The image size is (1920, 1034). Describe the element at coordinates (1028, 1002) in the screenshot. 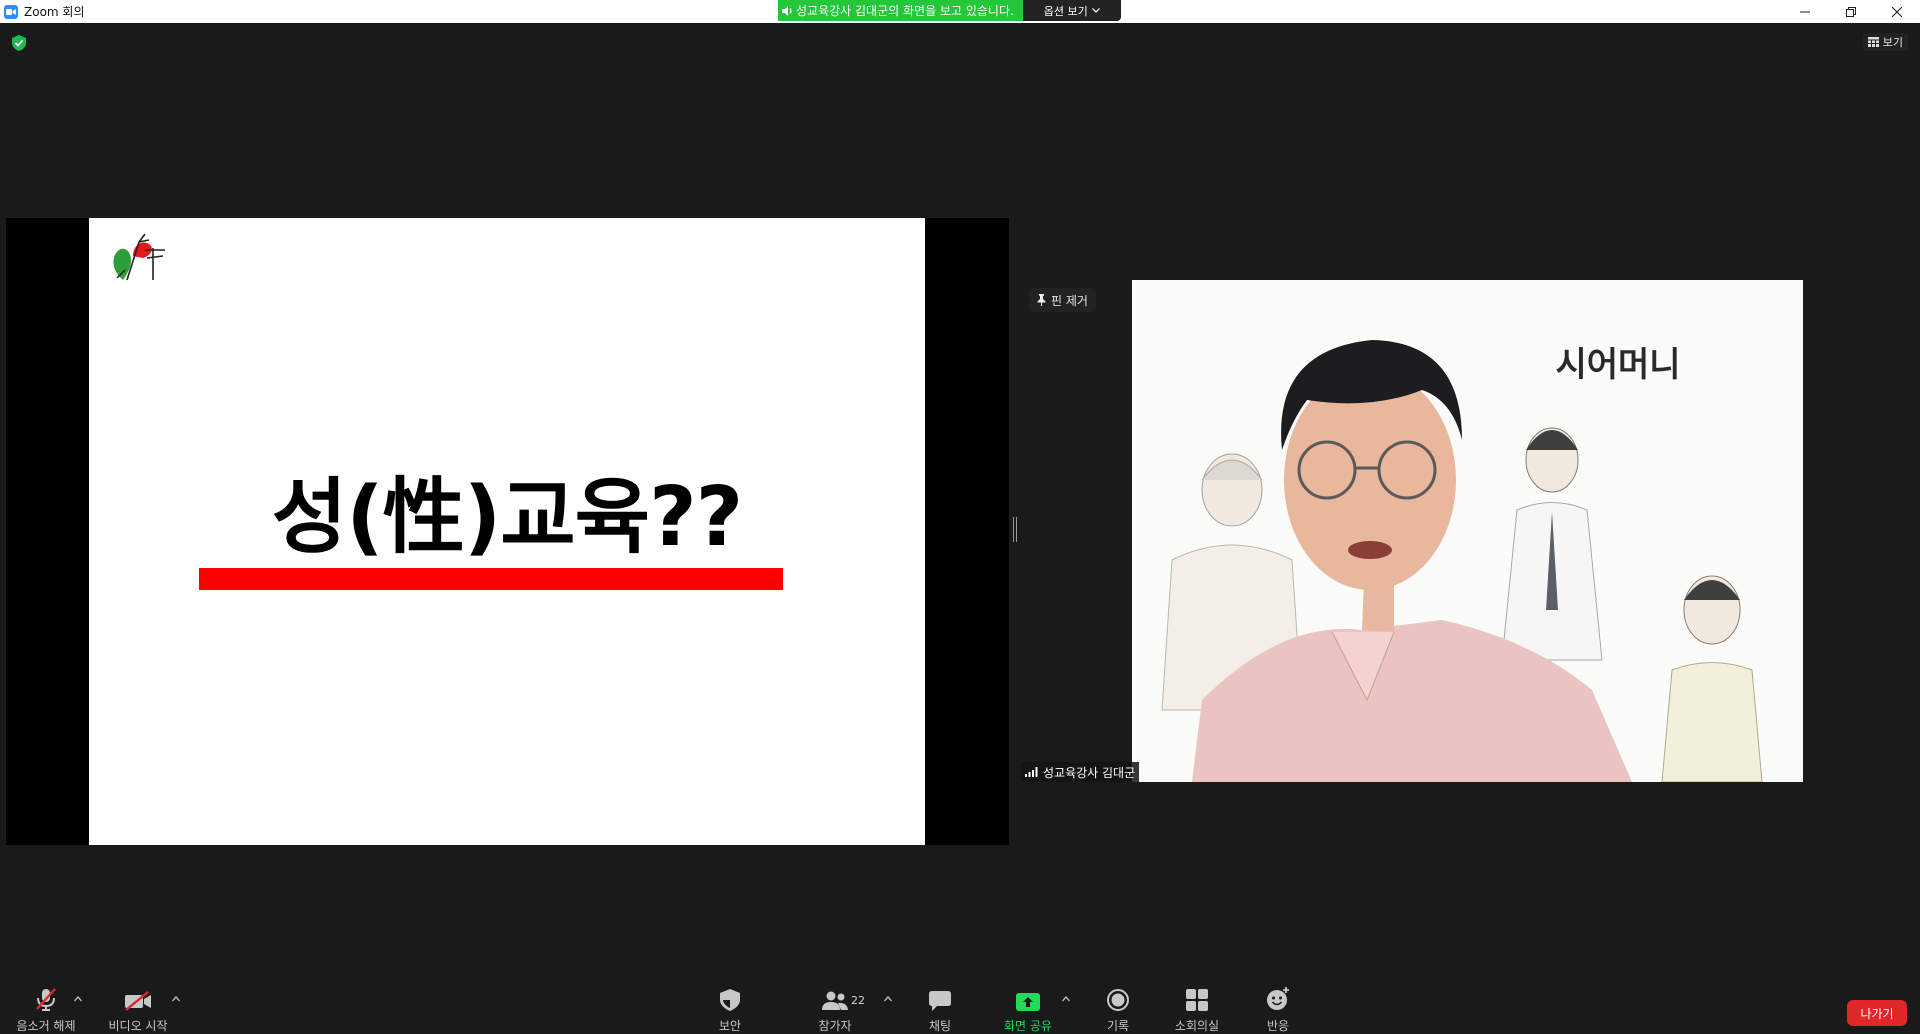

I see `share-screen-icon` at that location.